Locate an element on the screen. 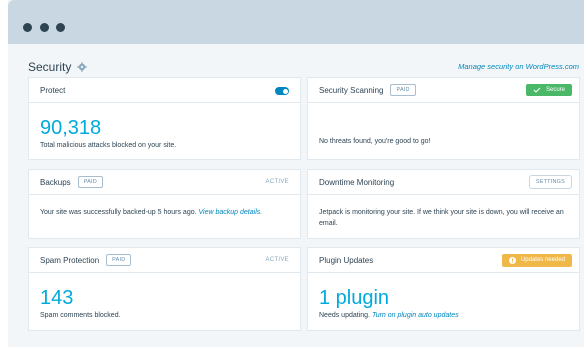 The image size is (584, 347). section-header: Security is located at coordinates (58, 67).